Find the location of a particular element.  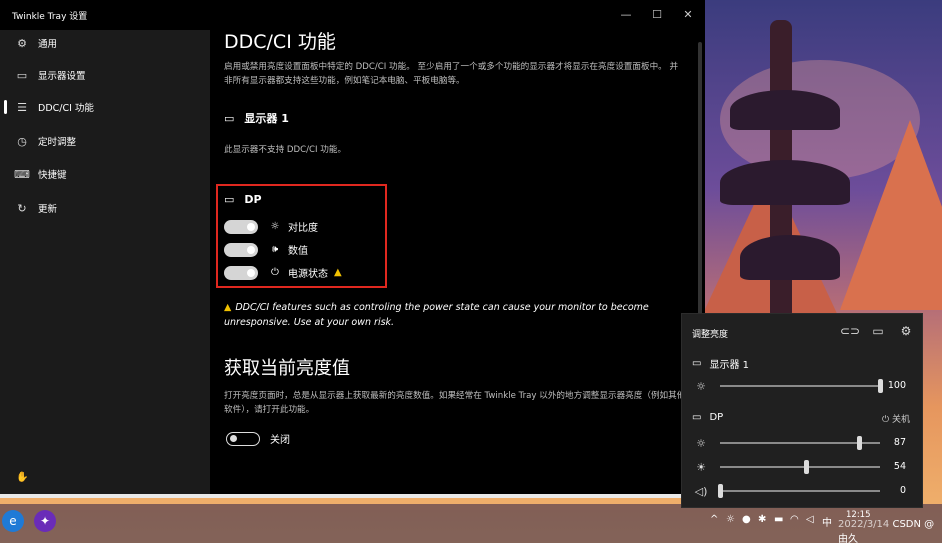

dp-volume-slider: ◁) 0 is located at coordinates (804, 491).